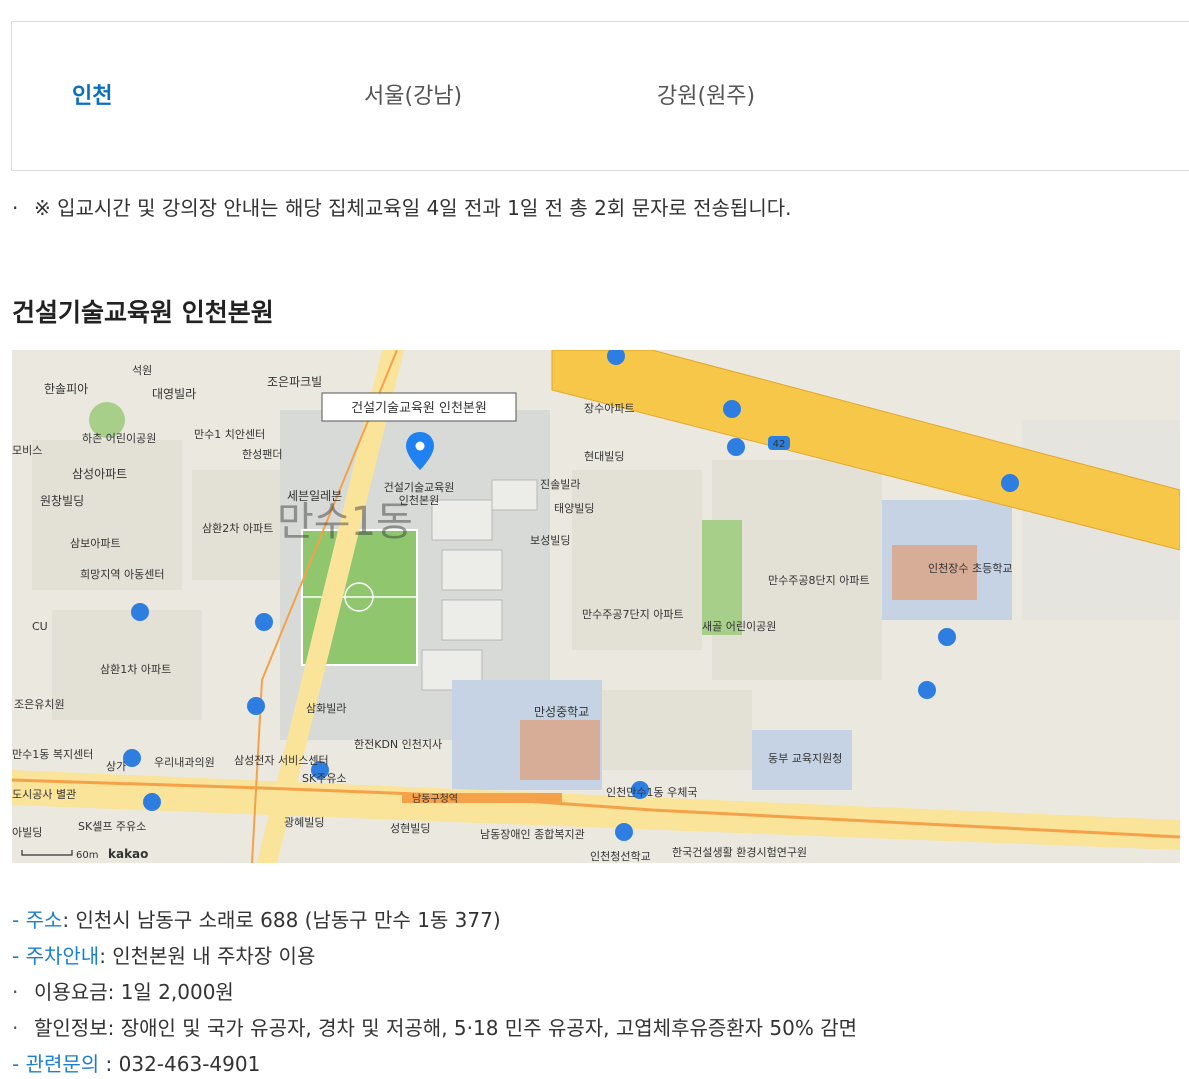 The image size is (1189, 1079). Describe the element at coordinates (237, 528) in the screenshot. I see `map-label: 삼환2차 아파트` at that location.